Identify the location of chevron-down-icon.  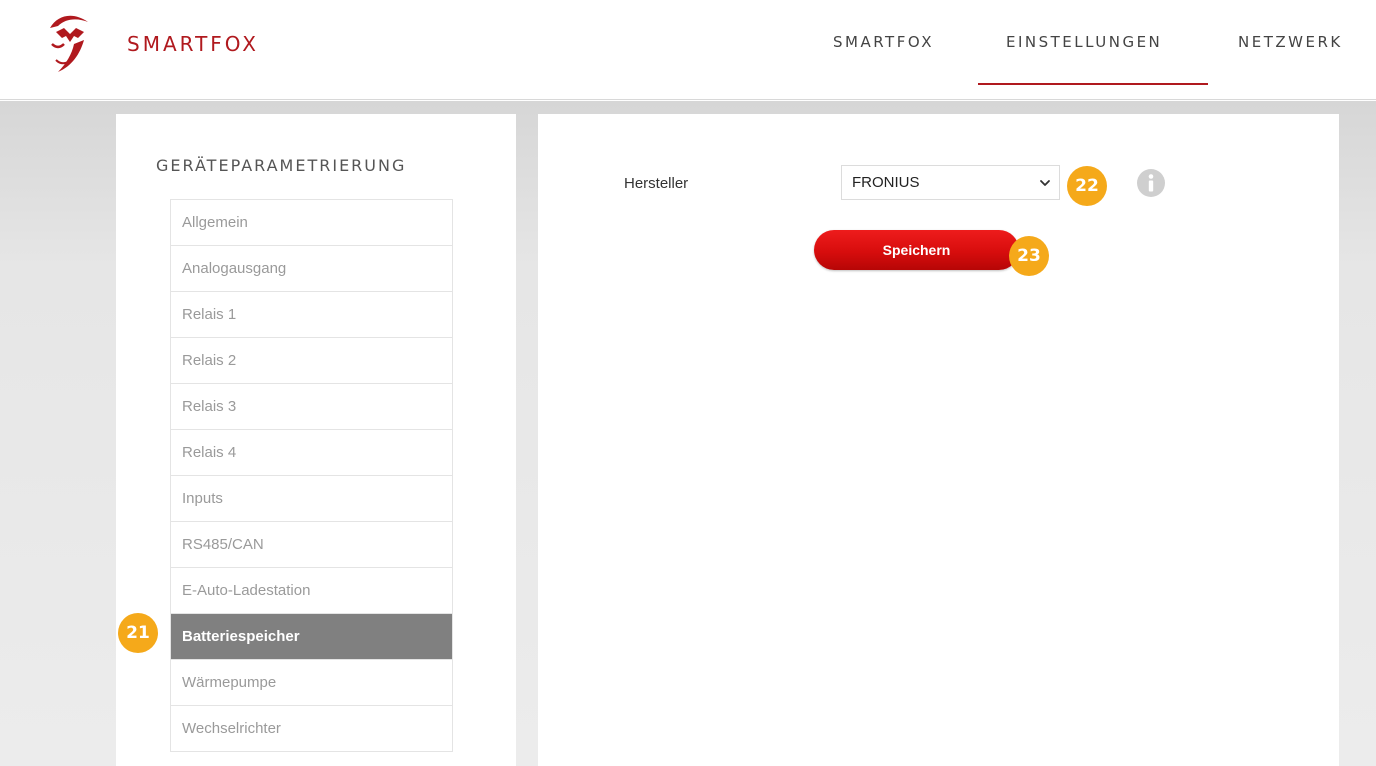
(1045, 183).